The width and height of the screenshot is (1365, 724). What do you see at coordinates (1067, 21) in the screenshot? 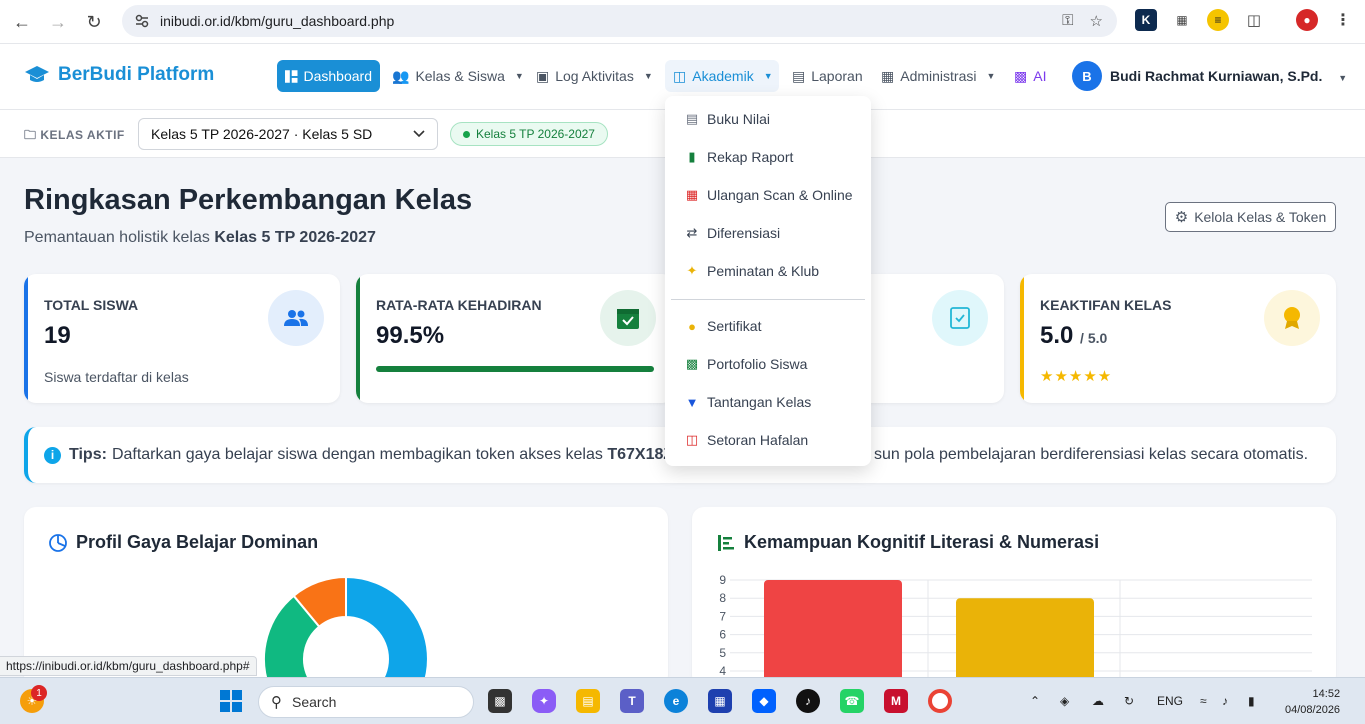
I see `password-key-icon: ⚿` at bounding box center [1067, 21].